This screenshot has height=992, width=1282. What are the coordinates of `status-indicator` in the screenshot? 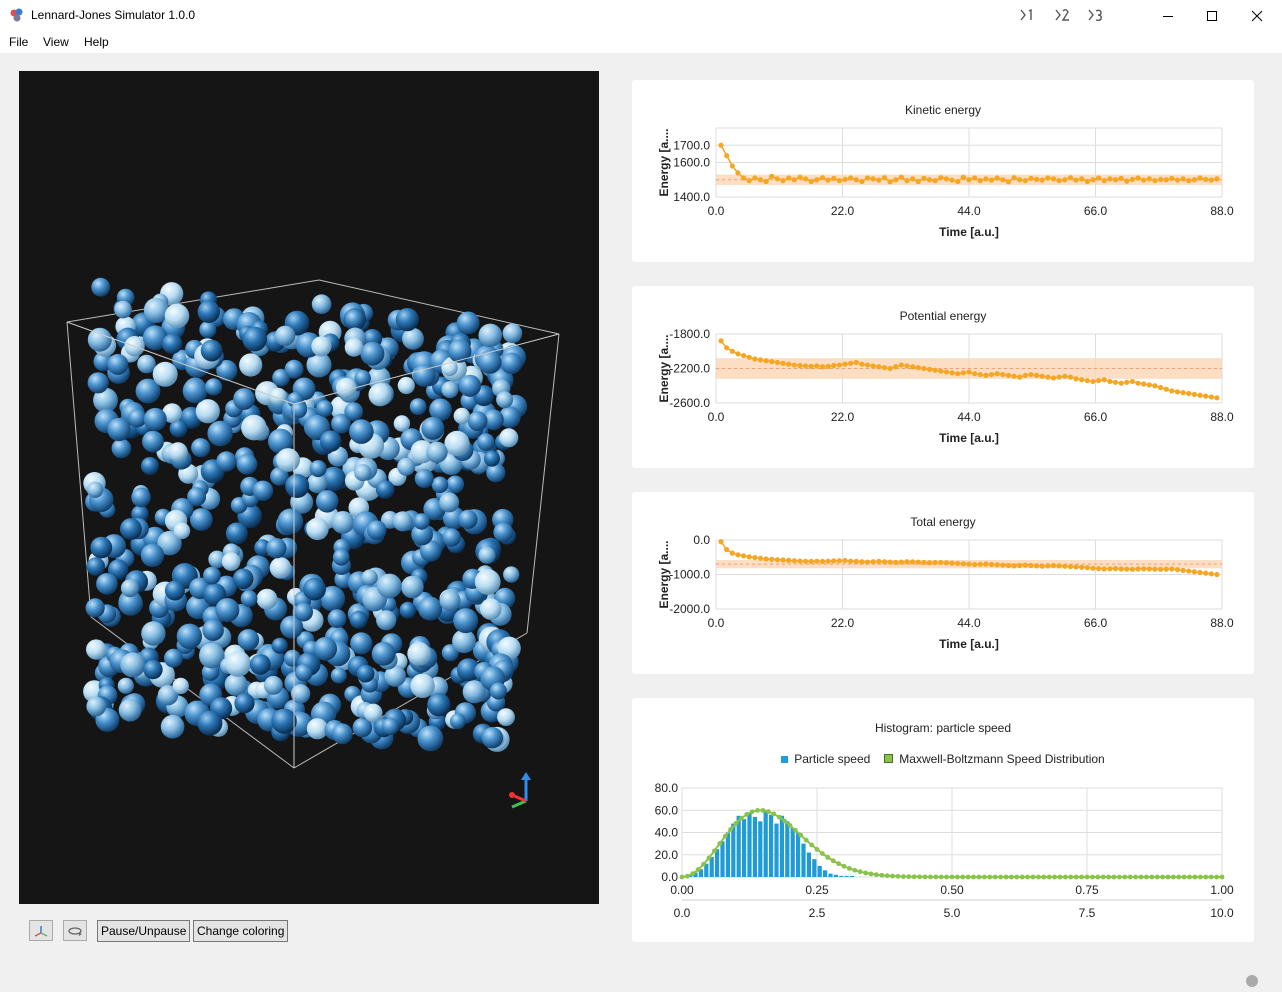 It's located at (1252, 981).